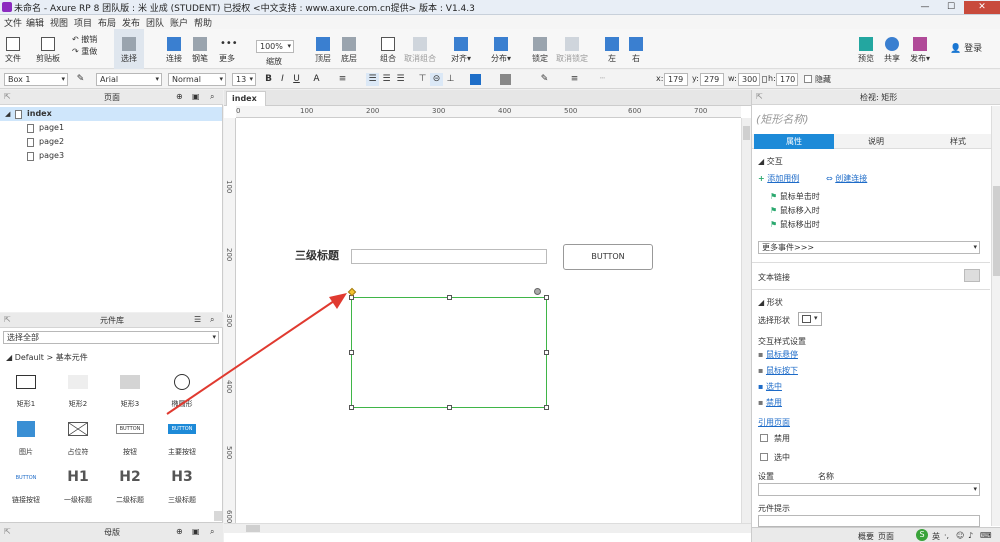 Image resolution: width=1000 pixels, height=542 pixels. I want to click on w-input: 300, so click(749, 79).